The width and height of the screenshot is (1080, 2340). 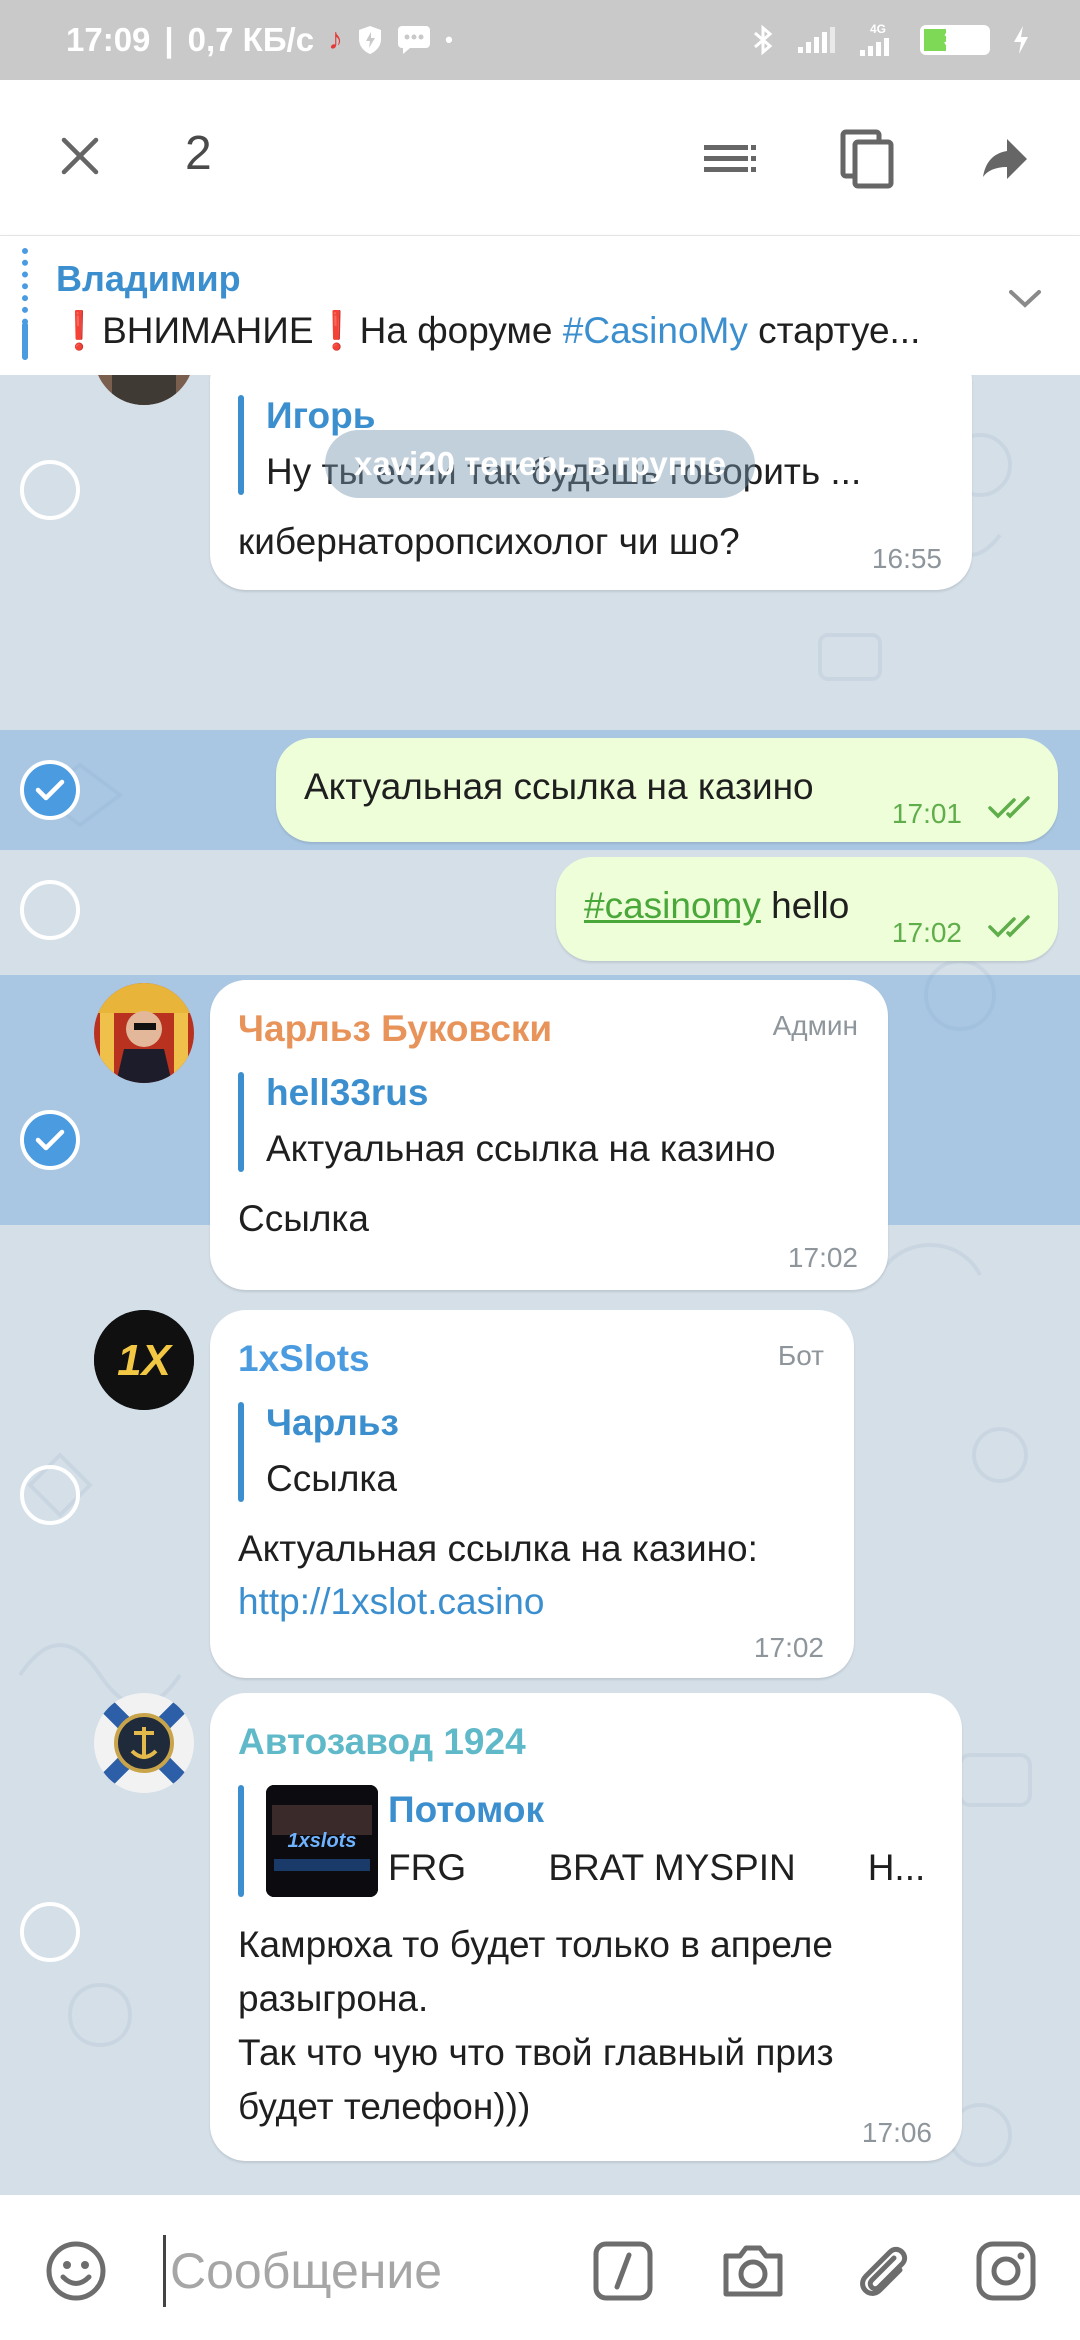 I want to click on network-type: 4G, so click(x=877, y=29).